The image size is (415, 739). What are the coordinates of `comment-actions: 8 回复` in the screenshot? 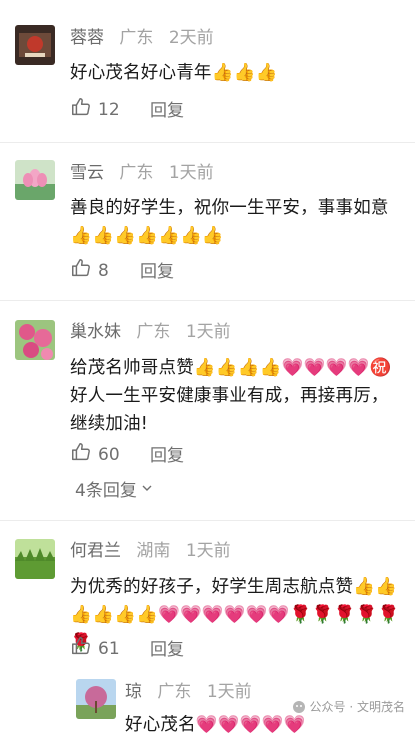 It's located at (170, 270).